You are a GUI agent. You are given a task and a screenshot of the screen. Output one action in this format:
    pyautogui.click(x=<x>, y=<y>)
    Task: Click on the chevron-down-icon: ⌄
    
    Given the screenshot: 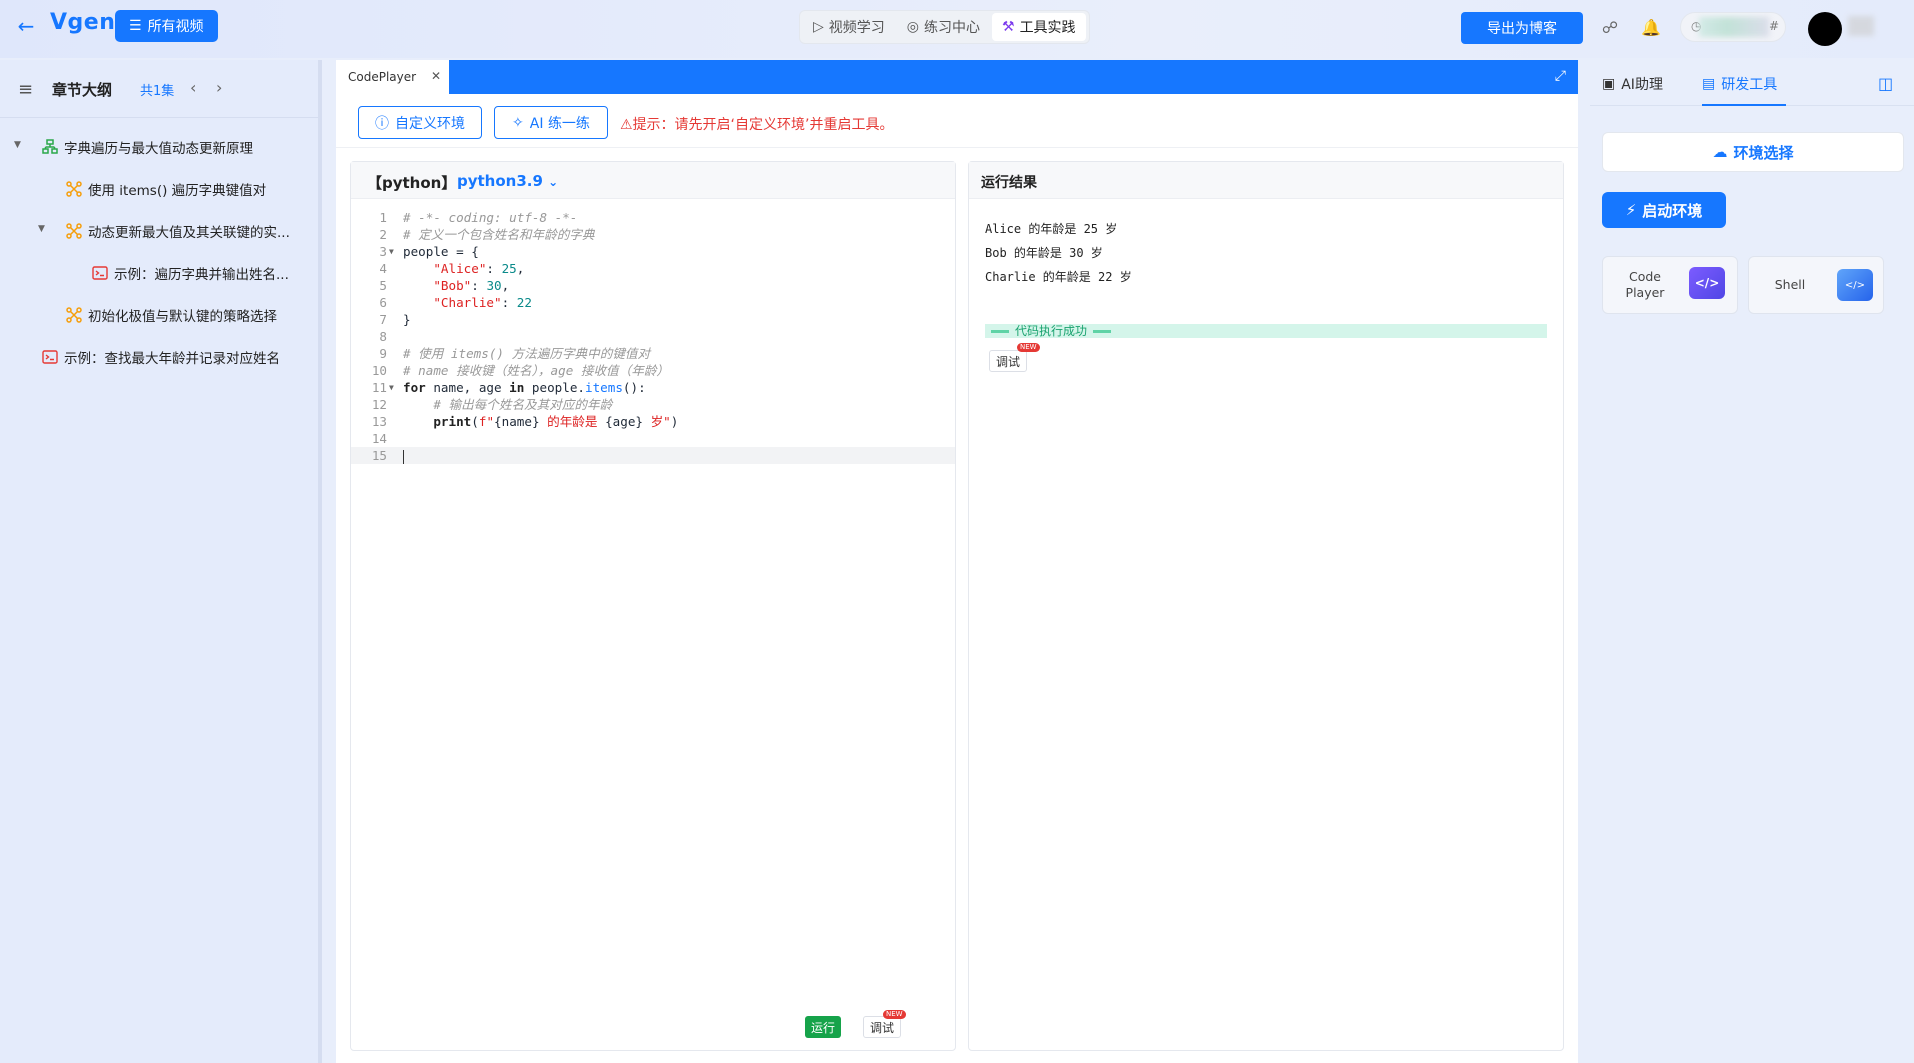 What is the action you would take?
    pyautogui.click(x=553, y=182)
    